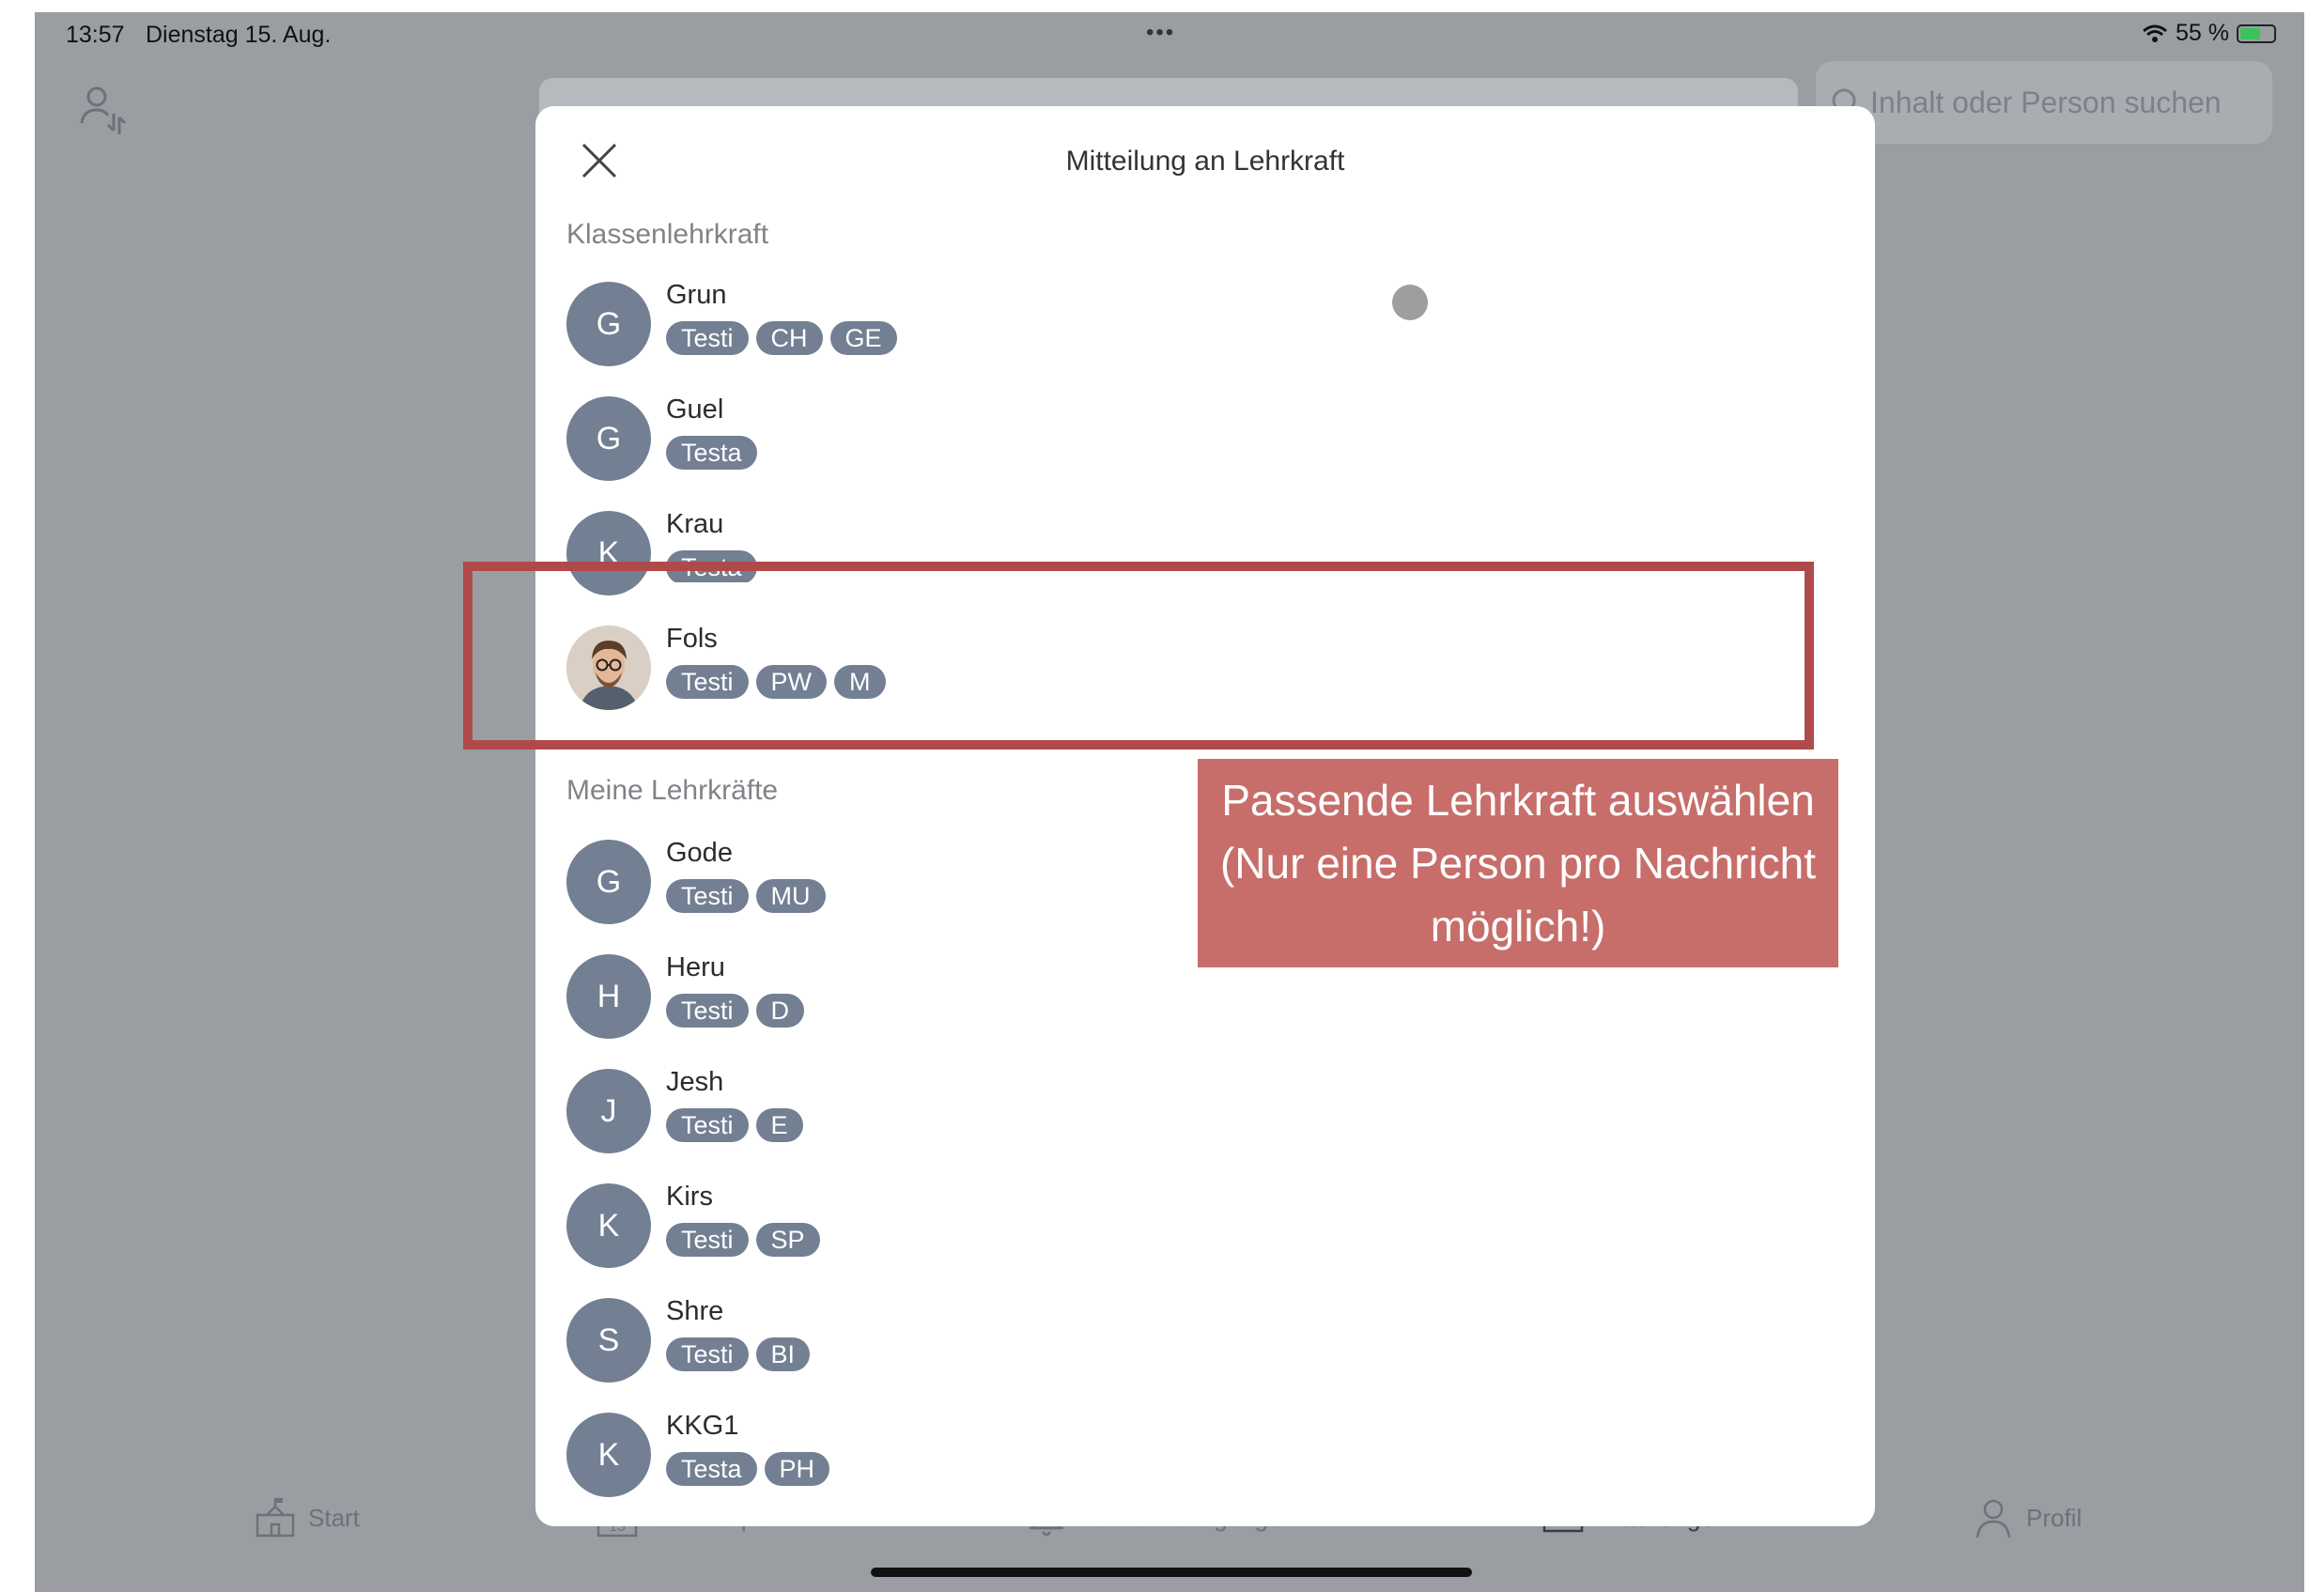 This screenshot has width=2324, height=1592. I want to click on avatar: S, so click(608, 1340).